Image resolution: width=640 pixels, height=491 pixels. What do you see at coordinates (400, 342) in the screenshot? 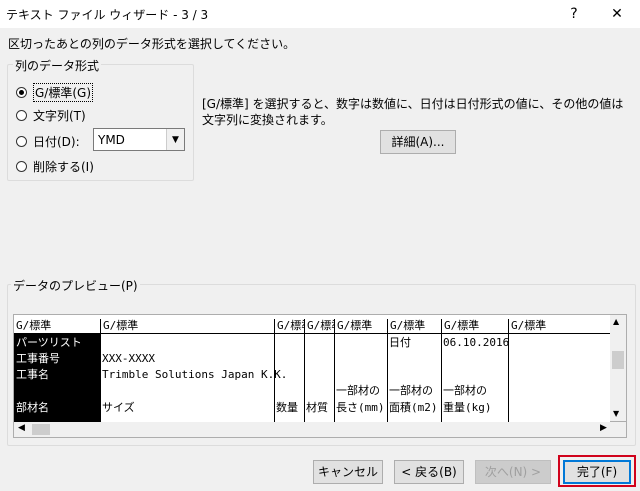
I see `preview-cell: 日付` at bounding box center [400, 342].